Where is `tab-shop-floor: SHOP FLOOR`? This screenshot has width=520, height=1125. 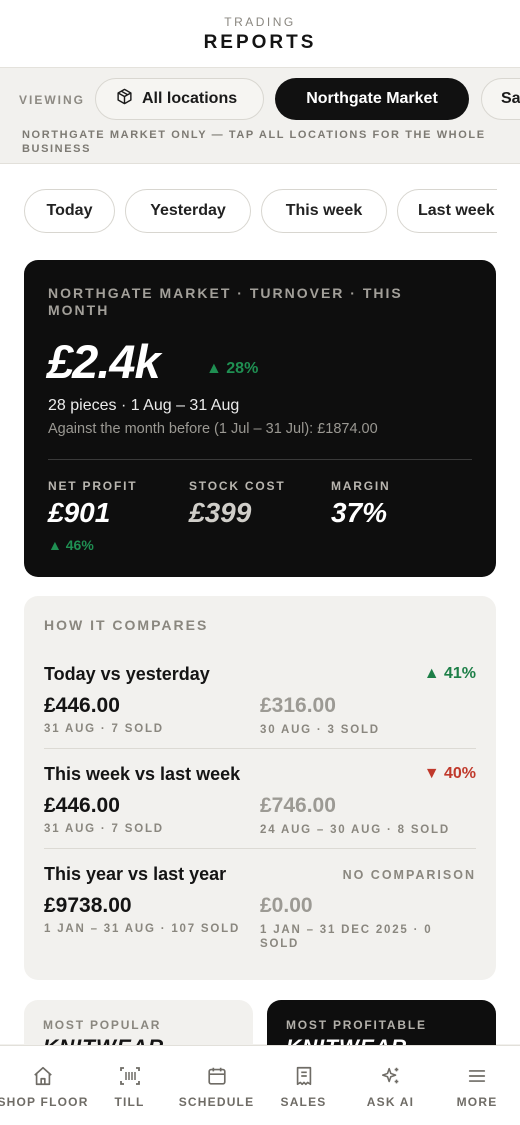 tab-shop-floor: SHOP FLOOR is located at coordinates (44, 1085).